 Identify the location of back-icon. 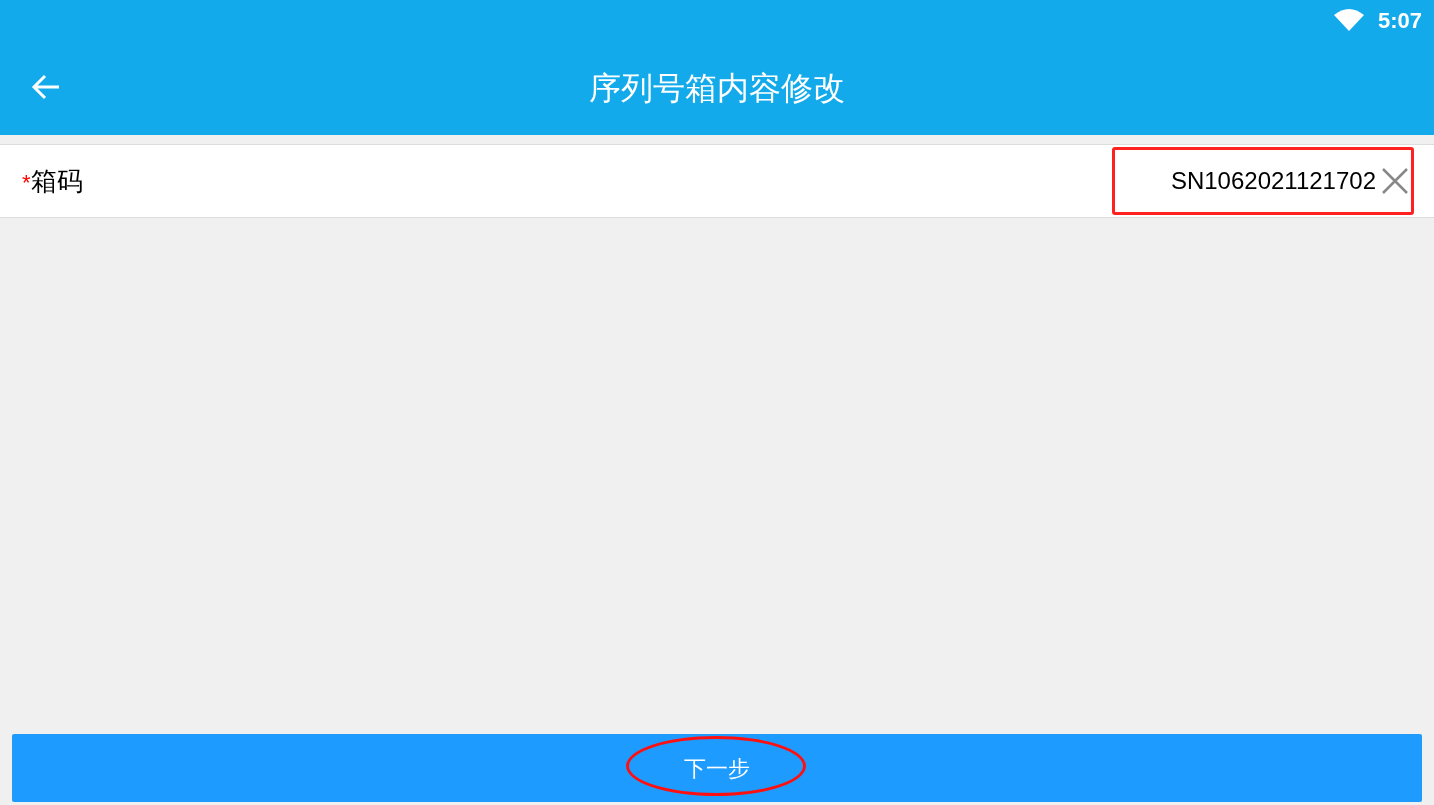
(46, 87).